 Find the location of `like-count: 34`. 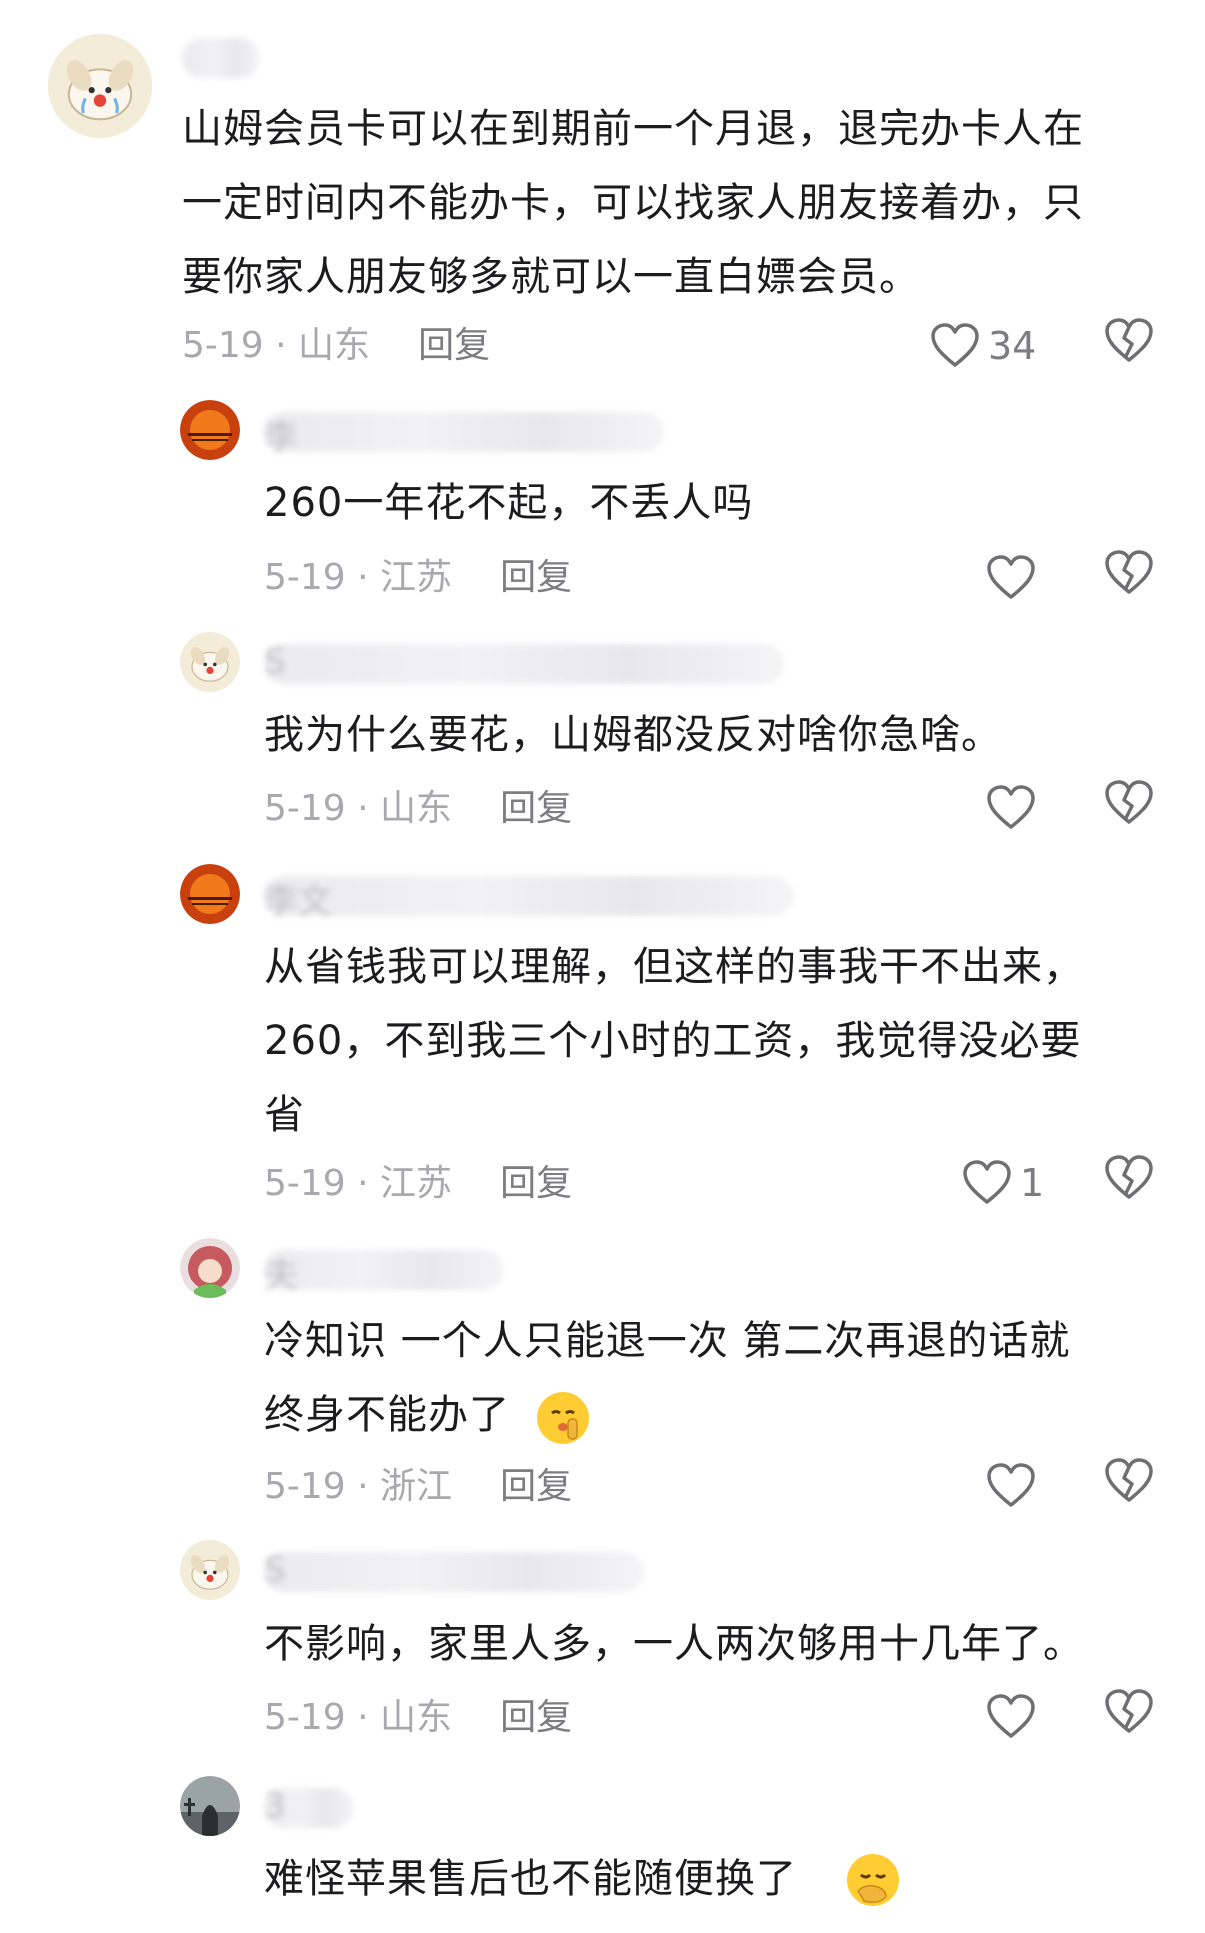

like-count: 34 is located at coordinates (1012, 346).